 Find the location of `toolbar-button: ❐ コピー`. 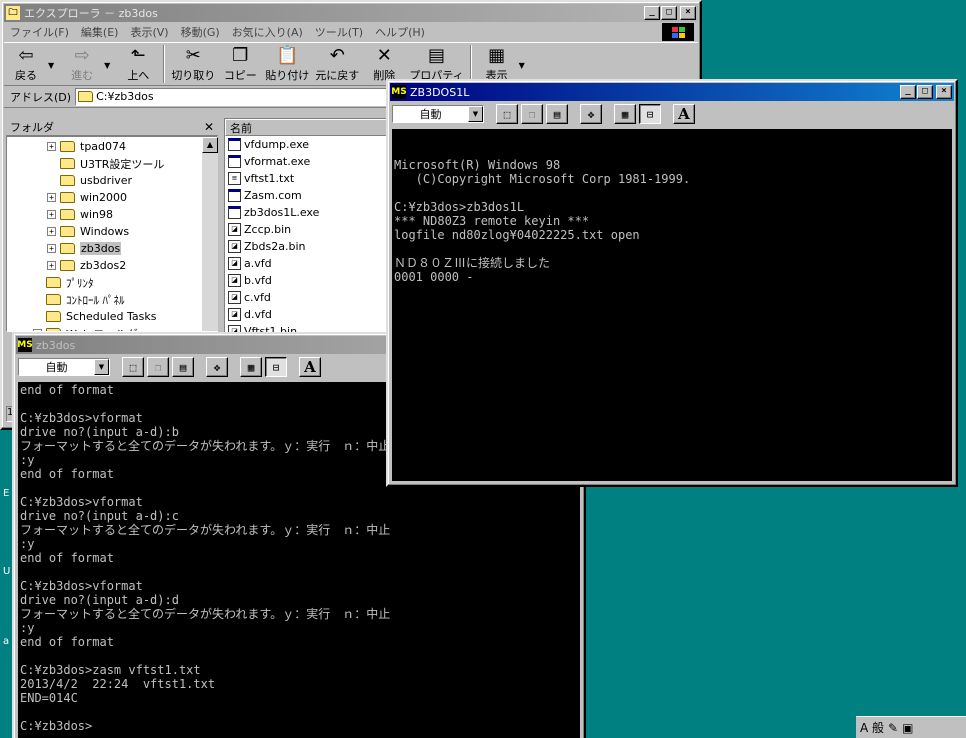

toolbar-button: ❐ コピー is located at coordinates (240, 64).